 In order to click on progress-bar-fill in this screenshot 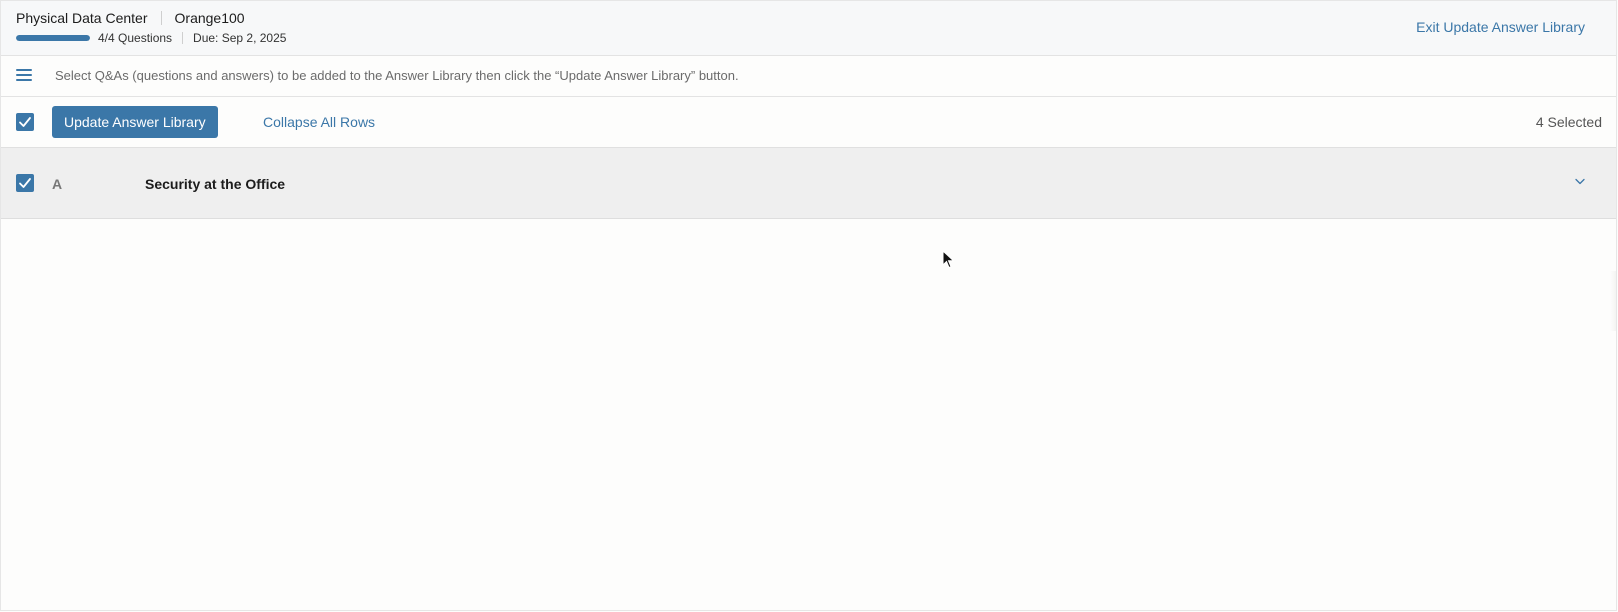, I will do `click(53, 38)`.